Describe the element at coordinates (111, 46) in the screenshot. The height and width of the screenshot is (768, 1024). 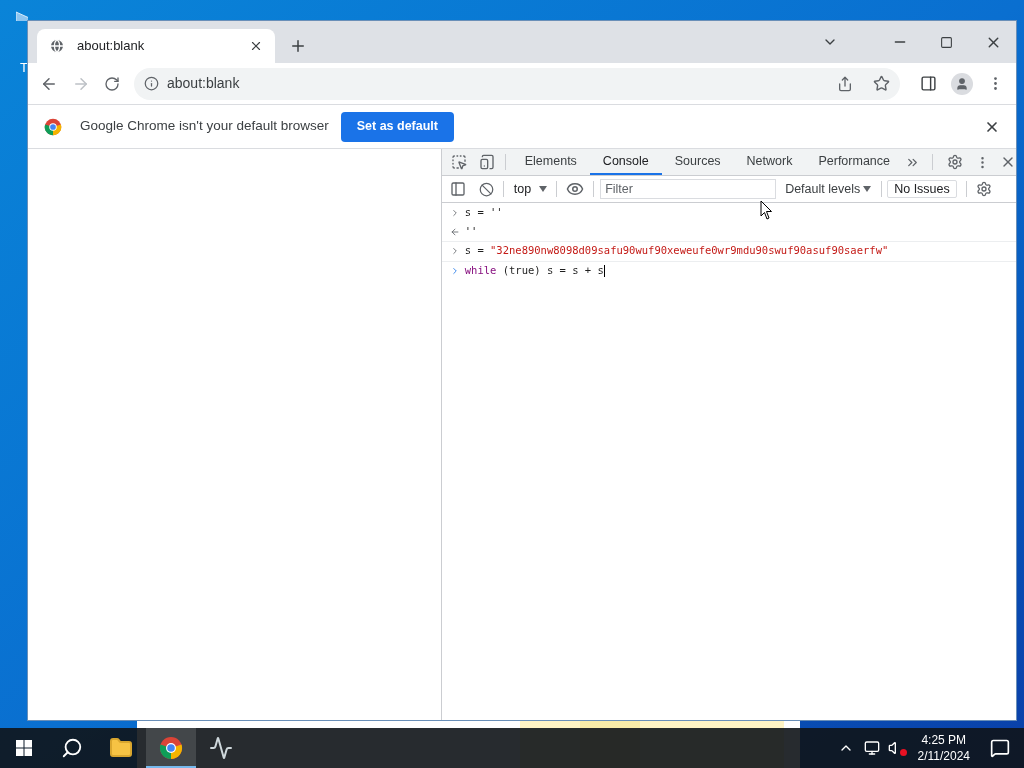
I see `tab-title: about:blank` at that location.